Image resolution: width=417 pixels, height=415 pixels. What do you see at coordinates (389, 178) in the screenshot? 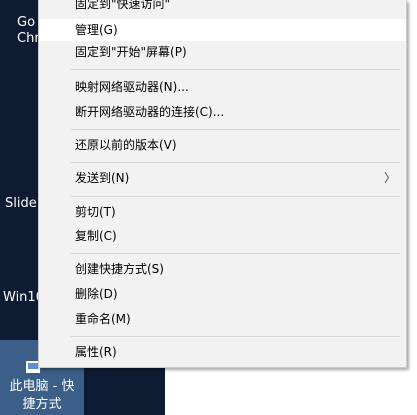
I see `chevron-right-icon: 〉` at bounding box center [389, 178].